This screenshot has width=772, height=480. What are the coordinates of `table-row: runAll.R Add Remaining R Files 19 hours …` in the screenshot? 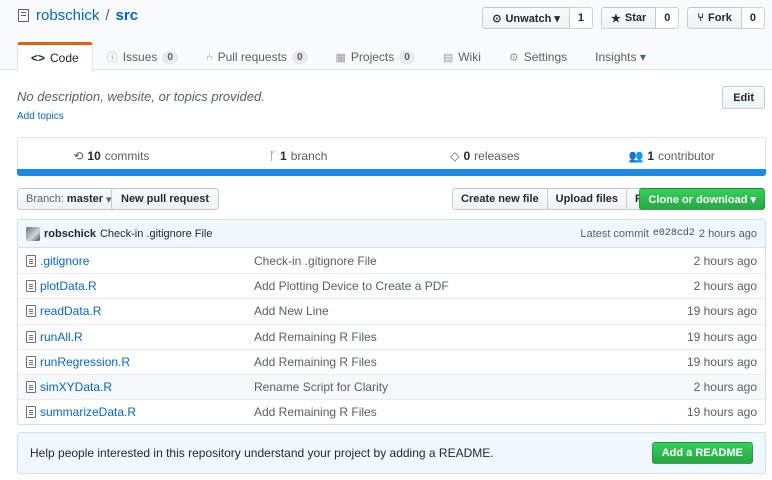 It's located at (391, 336).